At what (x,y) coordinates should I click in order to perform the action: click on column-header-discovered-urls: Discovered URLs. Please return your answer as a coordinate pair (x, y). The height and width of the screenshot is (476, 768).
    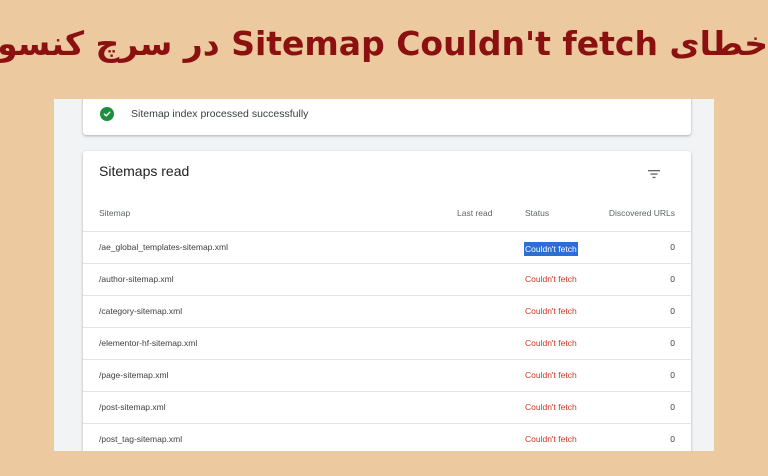
    Looking at the image, I should click on (642, 213).